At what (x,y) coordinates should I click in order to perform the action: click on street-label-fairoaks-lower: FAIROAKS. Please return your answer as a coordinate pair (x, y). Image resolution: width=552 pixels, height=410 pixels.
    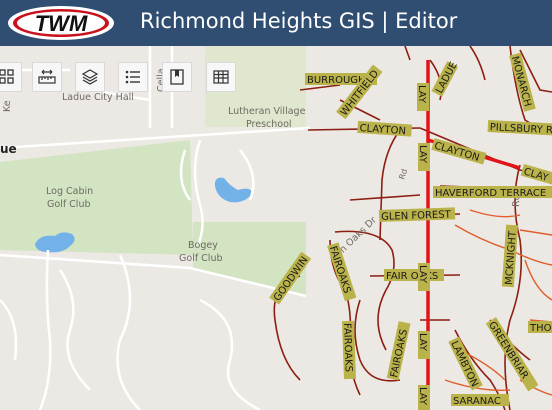
    Looking at the image, I should click on (348, 350).